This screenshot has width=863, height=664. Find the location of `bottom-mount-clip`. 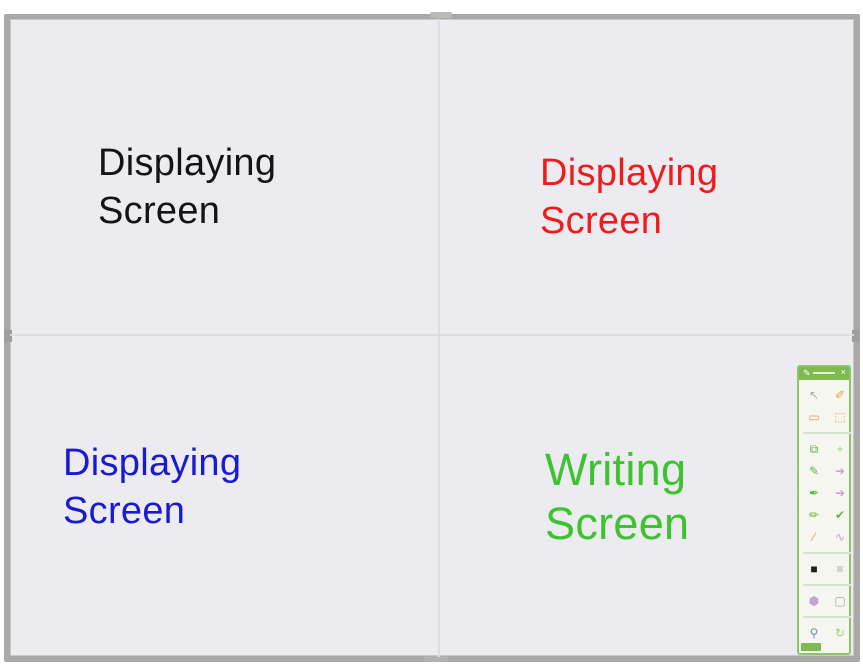

bottom-mount-clip is located at coordinates (436, 659).